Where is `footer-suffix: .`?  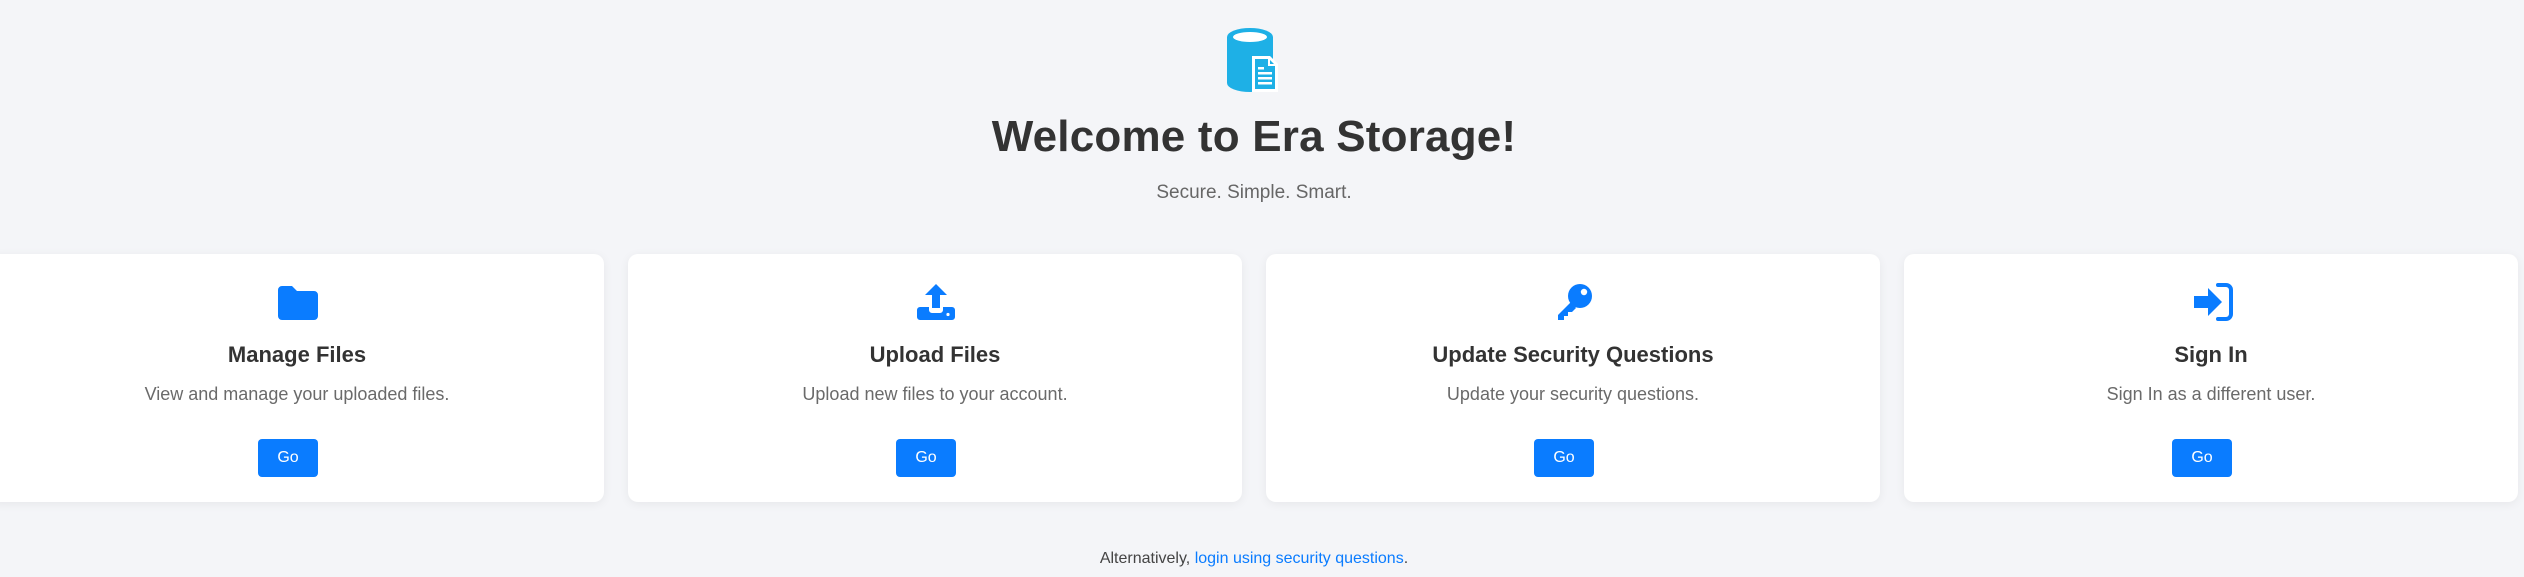 footer-suffix: . is located at coordinates (1406, 558).